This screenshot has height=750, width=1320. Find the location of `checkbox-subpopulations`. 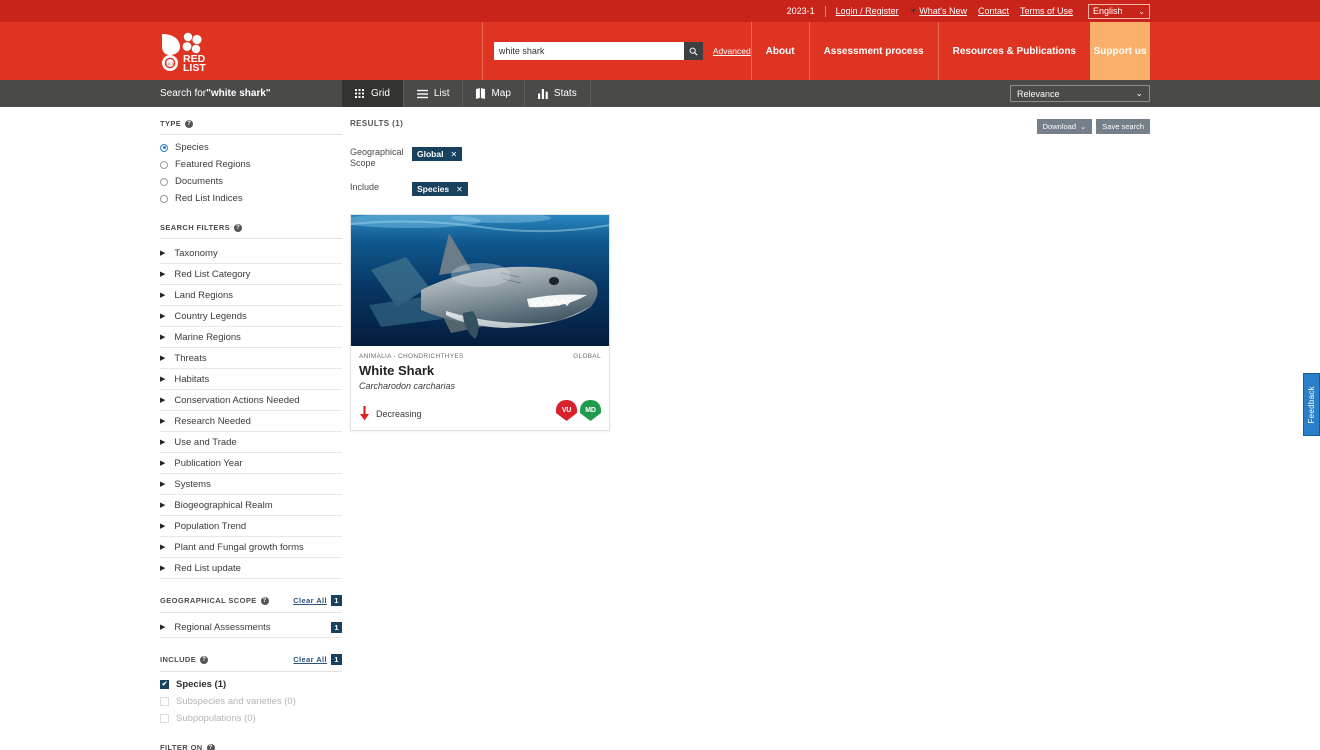

checkbox-subpopulations is located at coordinates (164, 718).